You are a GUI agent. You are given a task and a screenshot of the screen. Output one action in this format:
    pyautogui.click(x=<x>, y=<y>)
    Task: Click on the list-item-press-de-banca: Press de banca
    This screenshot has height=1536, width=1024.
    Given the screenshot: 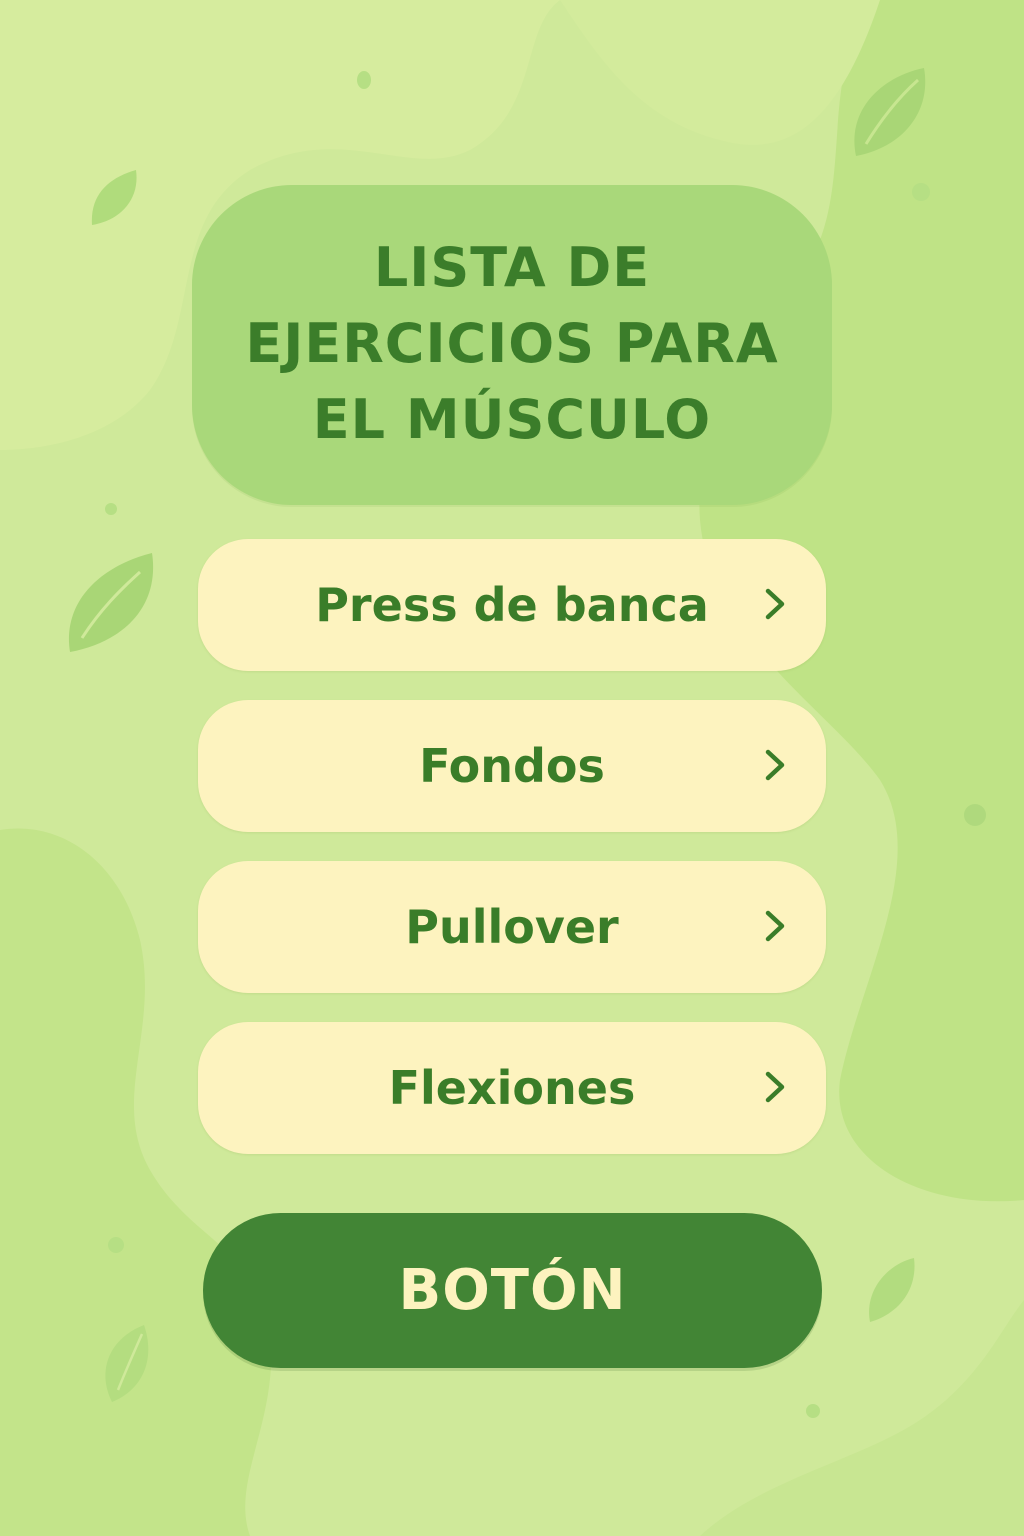 What is the action you would take?
    pyautogui.click(x=512, y=605)
    